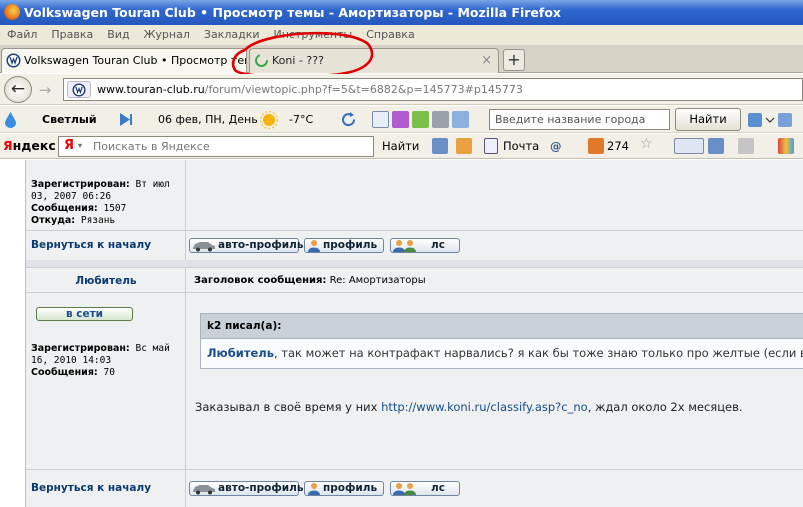  I want to click on yandex-y-icon: Я, so click(69, 145).